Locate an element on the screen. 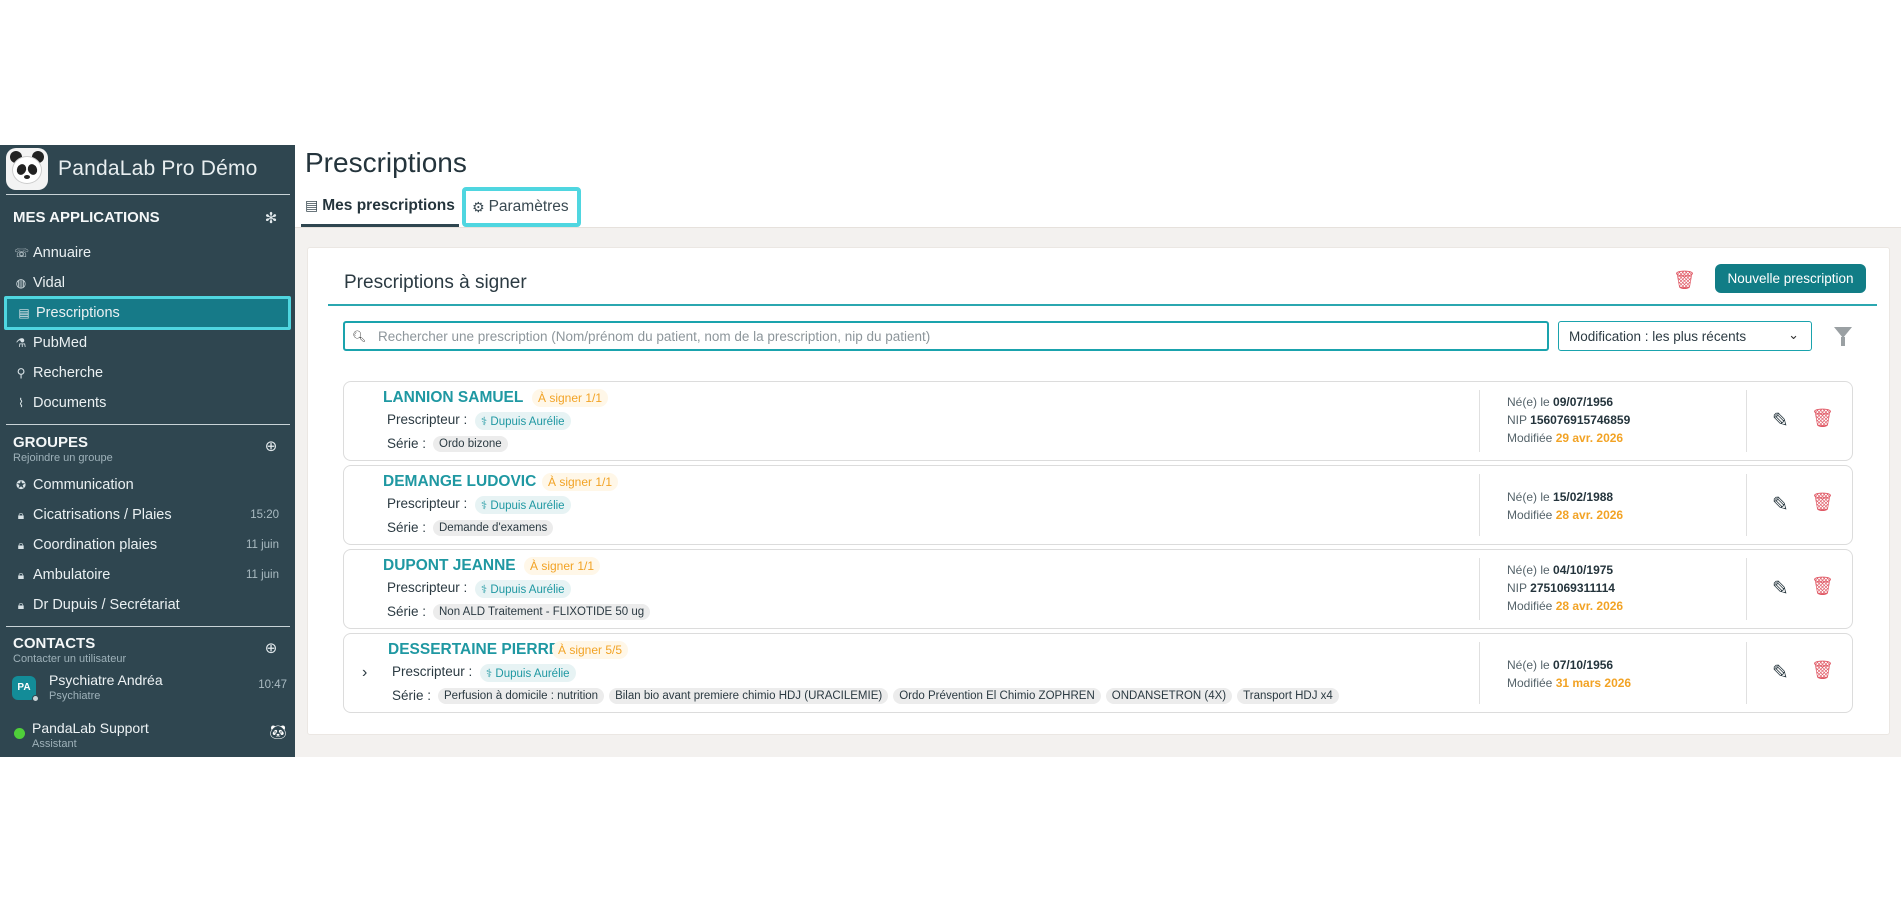 The width and height of the screenshot is (1901, 902). chevron-right-icon: › is located at coordinates (364, 673).